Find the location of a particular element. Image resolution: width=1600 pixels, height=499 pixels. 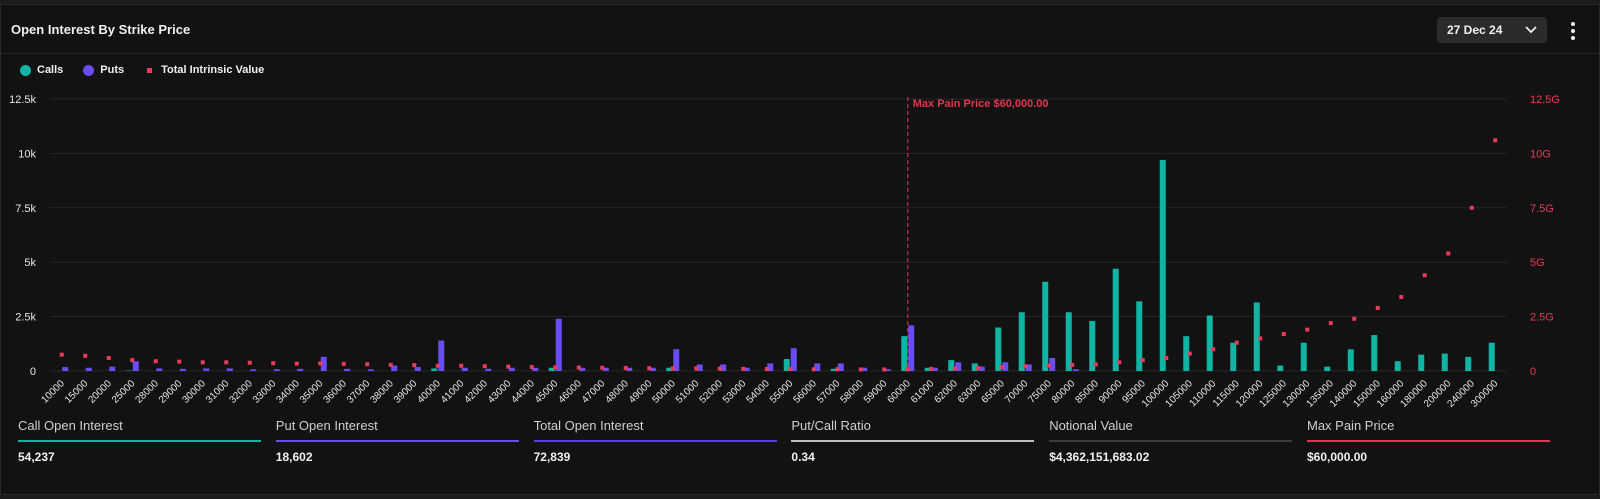

stat-value: 0.34 is located at coordinates (803, 457).